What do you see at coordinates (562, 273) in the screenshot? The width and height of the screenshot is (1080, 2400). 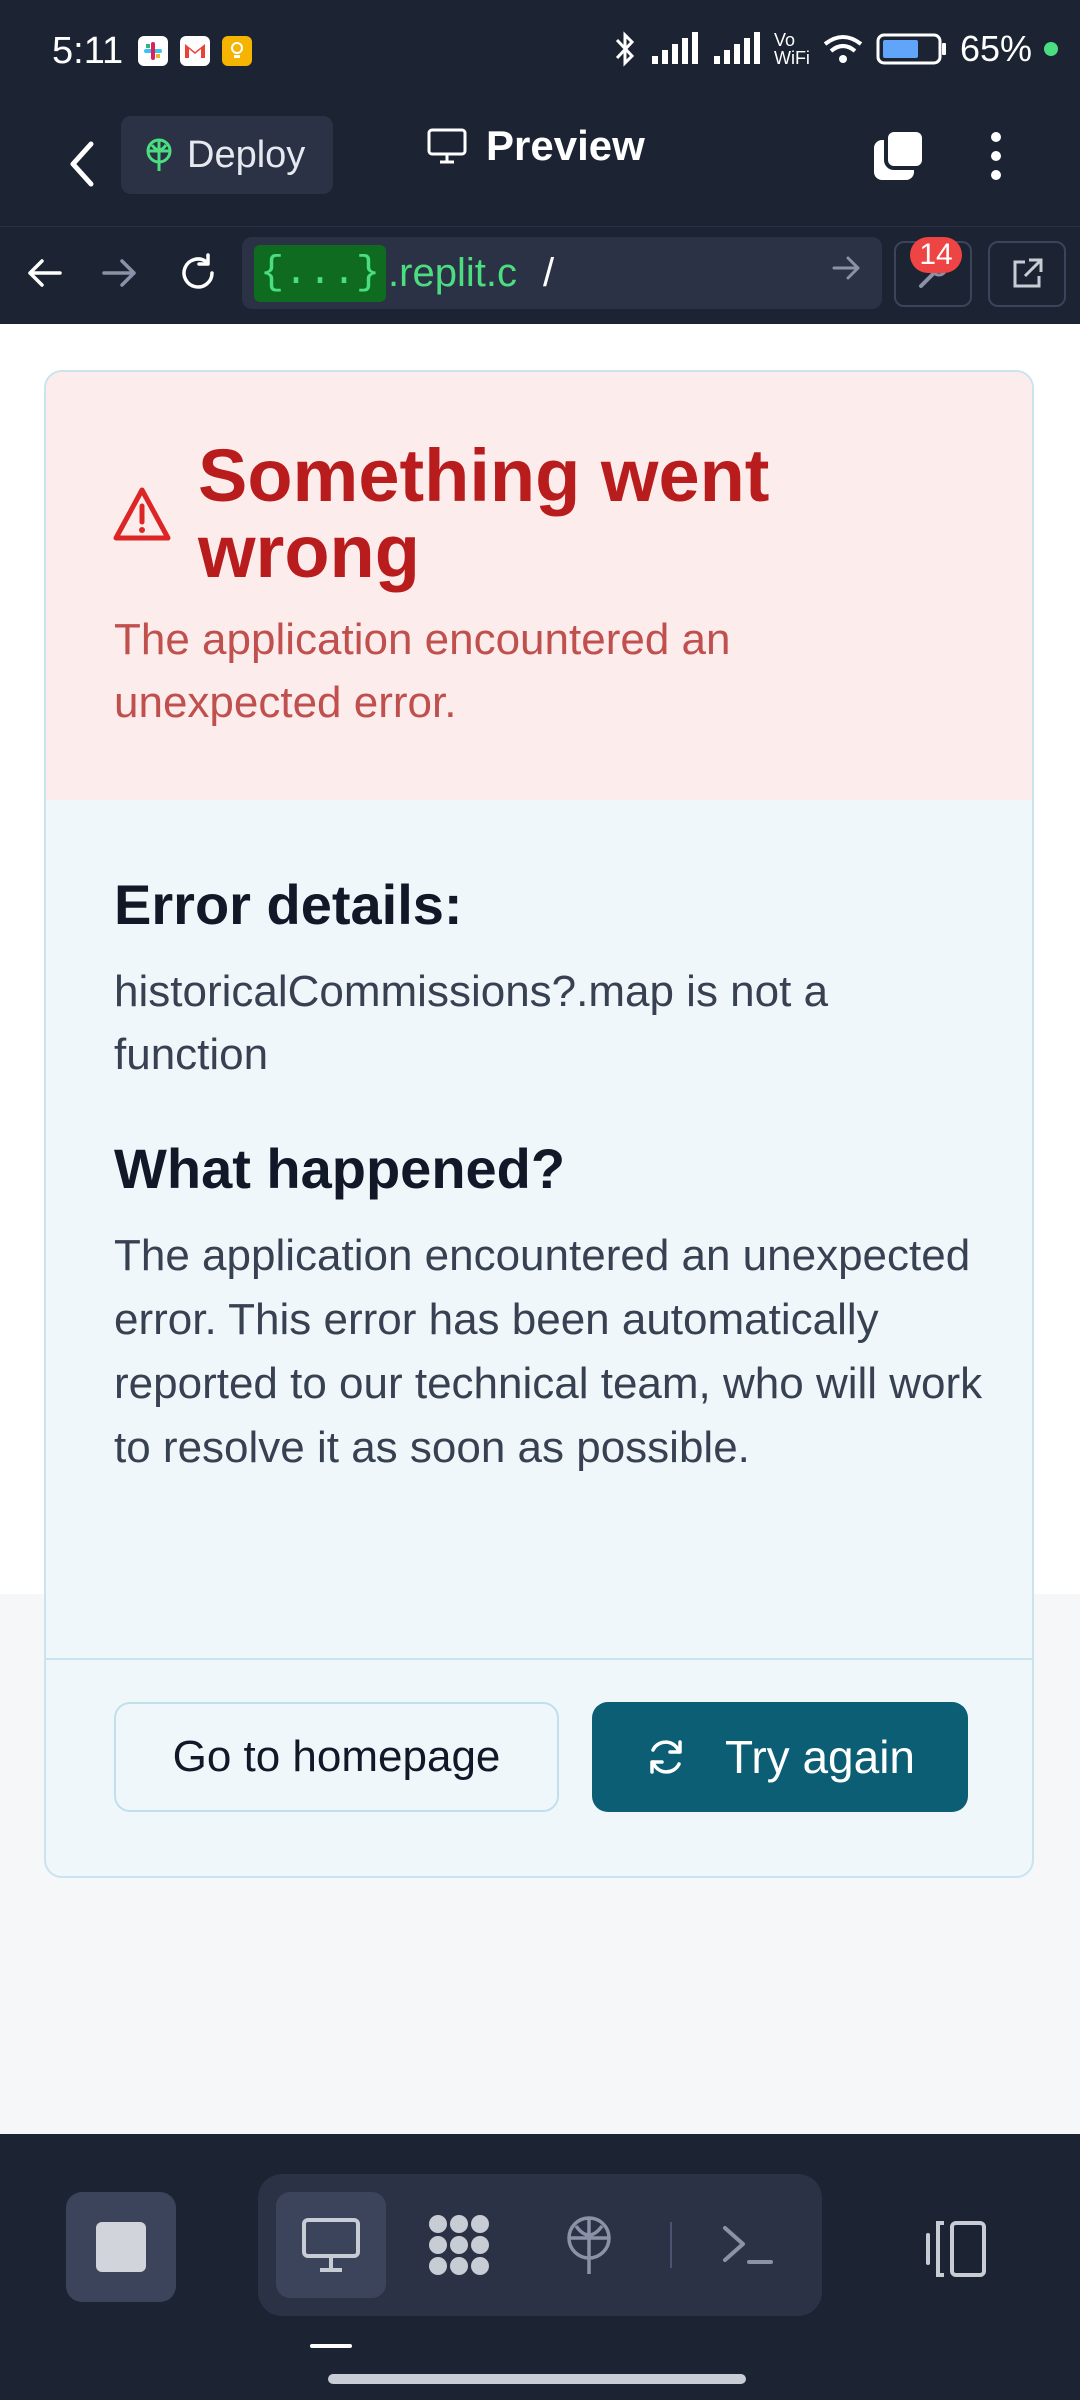 I see `url-input: {...} .replit.c /` at bounding box center [562, 273].